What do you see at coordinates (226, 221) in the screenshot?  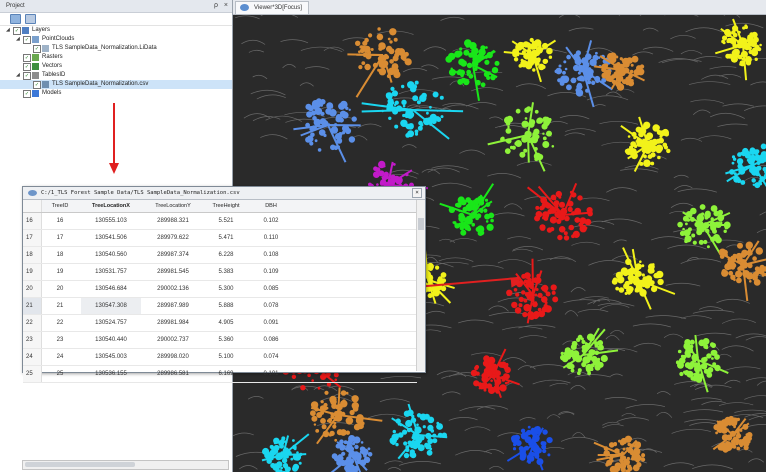 I see `table-cell: 5.521` at bounding box center [226, 221].